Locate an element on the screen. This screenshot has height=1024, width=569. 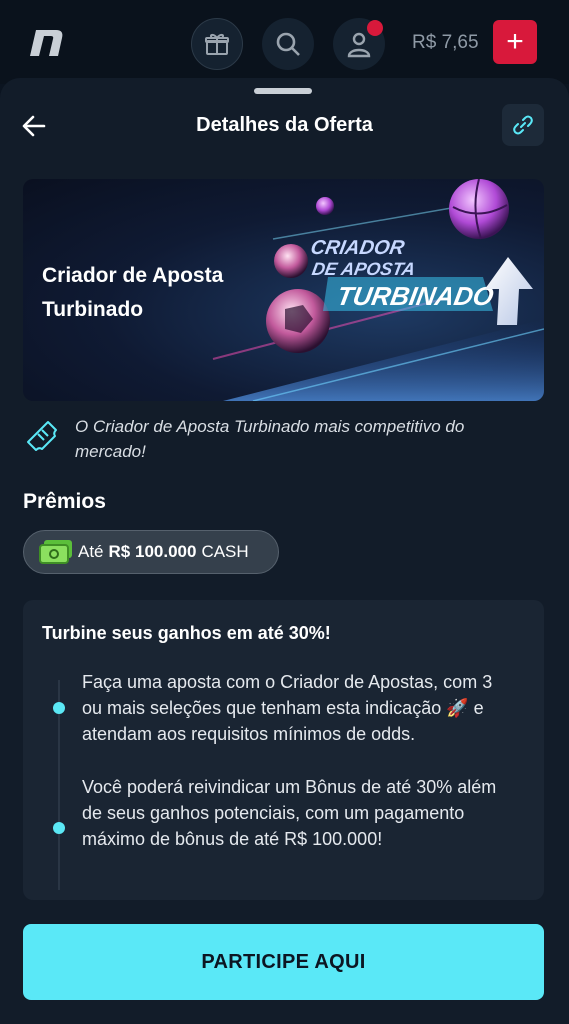
banner-title: Criador de Aposta Turbinado is located at coordinates (133, 292).